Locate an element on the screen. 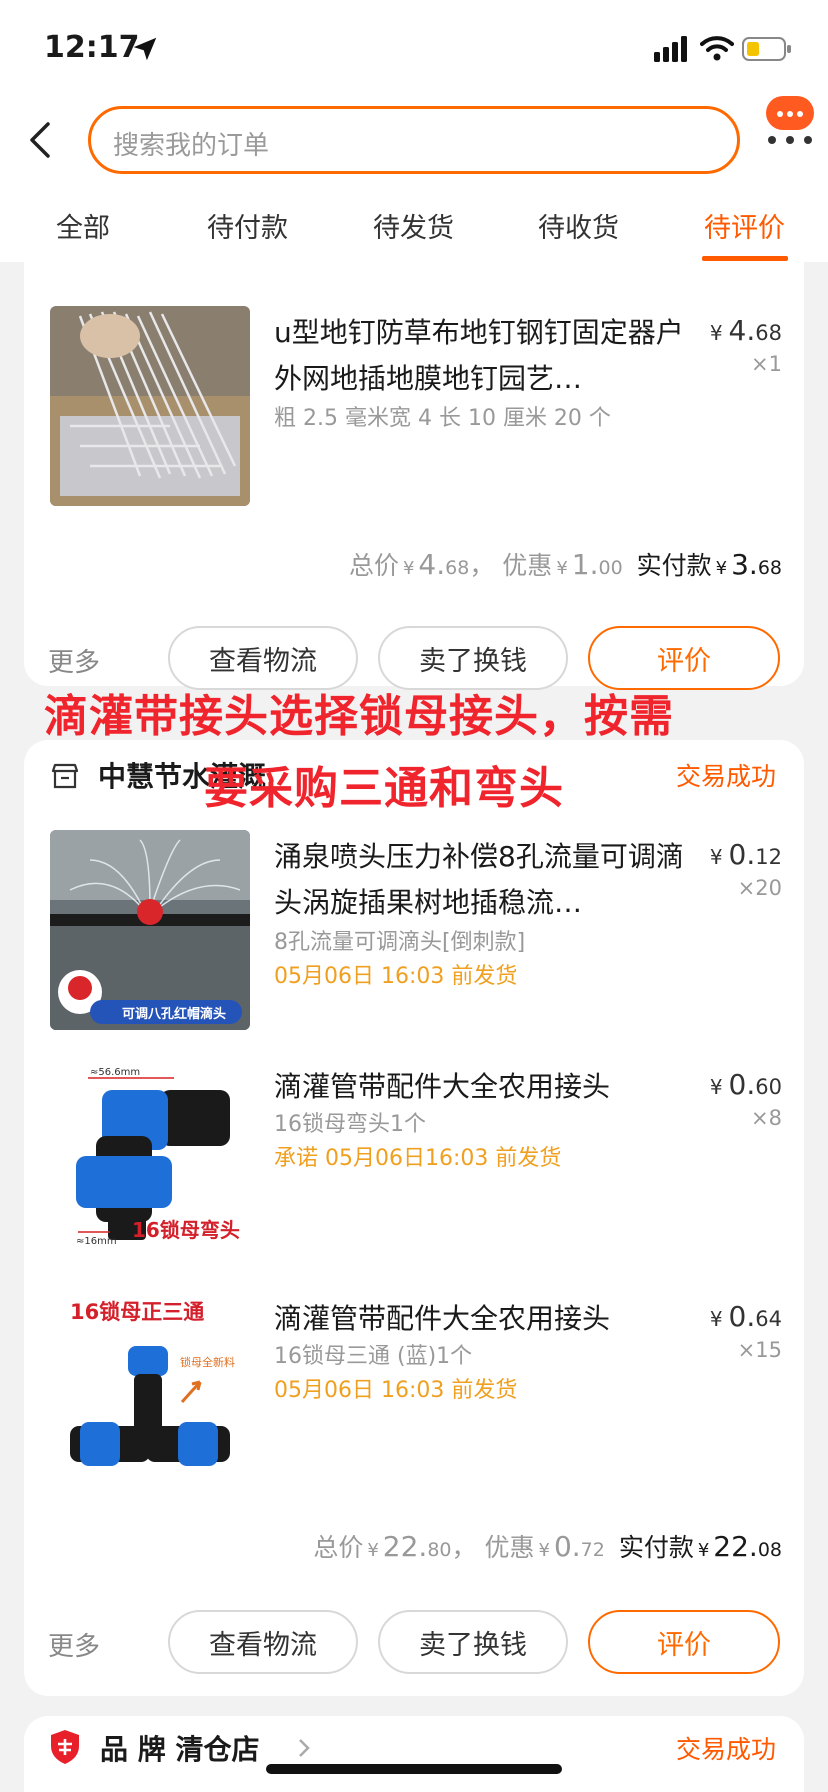  status-time: 12:17 is located at coordinates (92, 47).